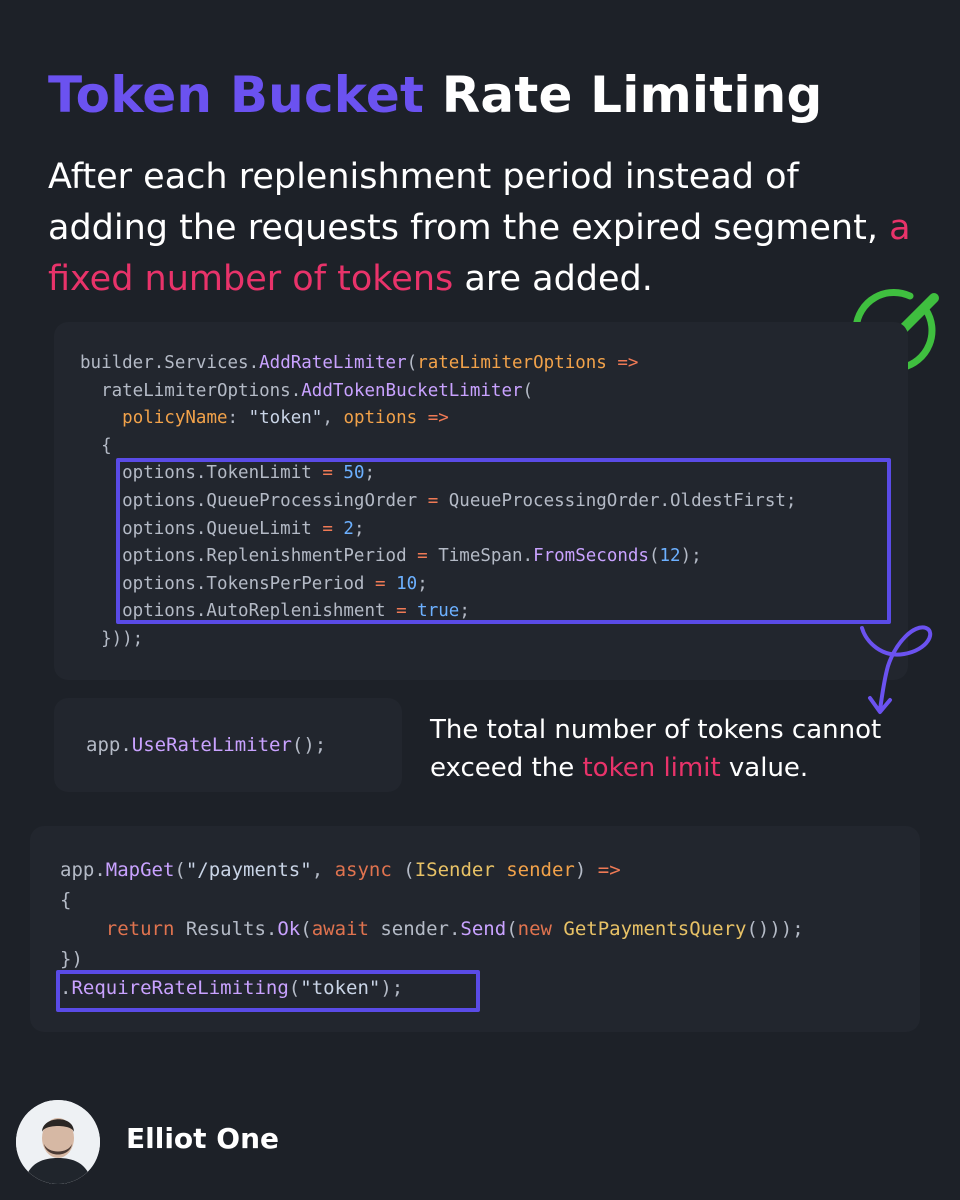 The height and width of the screenshot is (1200, 960). Describe the element at coordinates (651, 768) in the screenshot. I see `note-highlight: token limit` at that location.